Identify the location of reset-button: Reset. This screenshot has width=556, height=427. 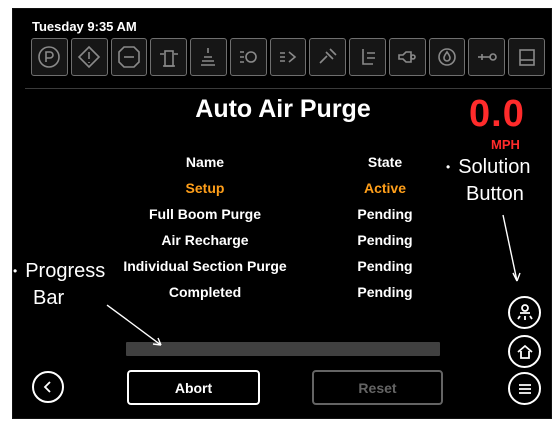
(377, 387).